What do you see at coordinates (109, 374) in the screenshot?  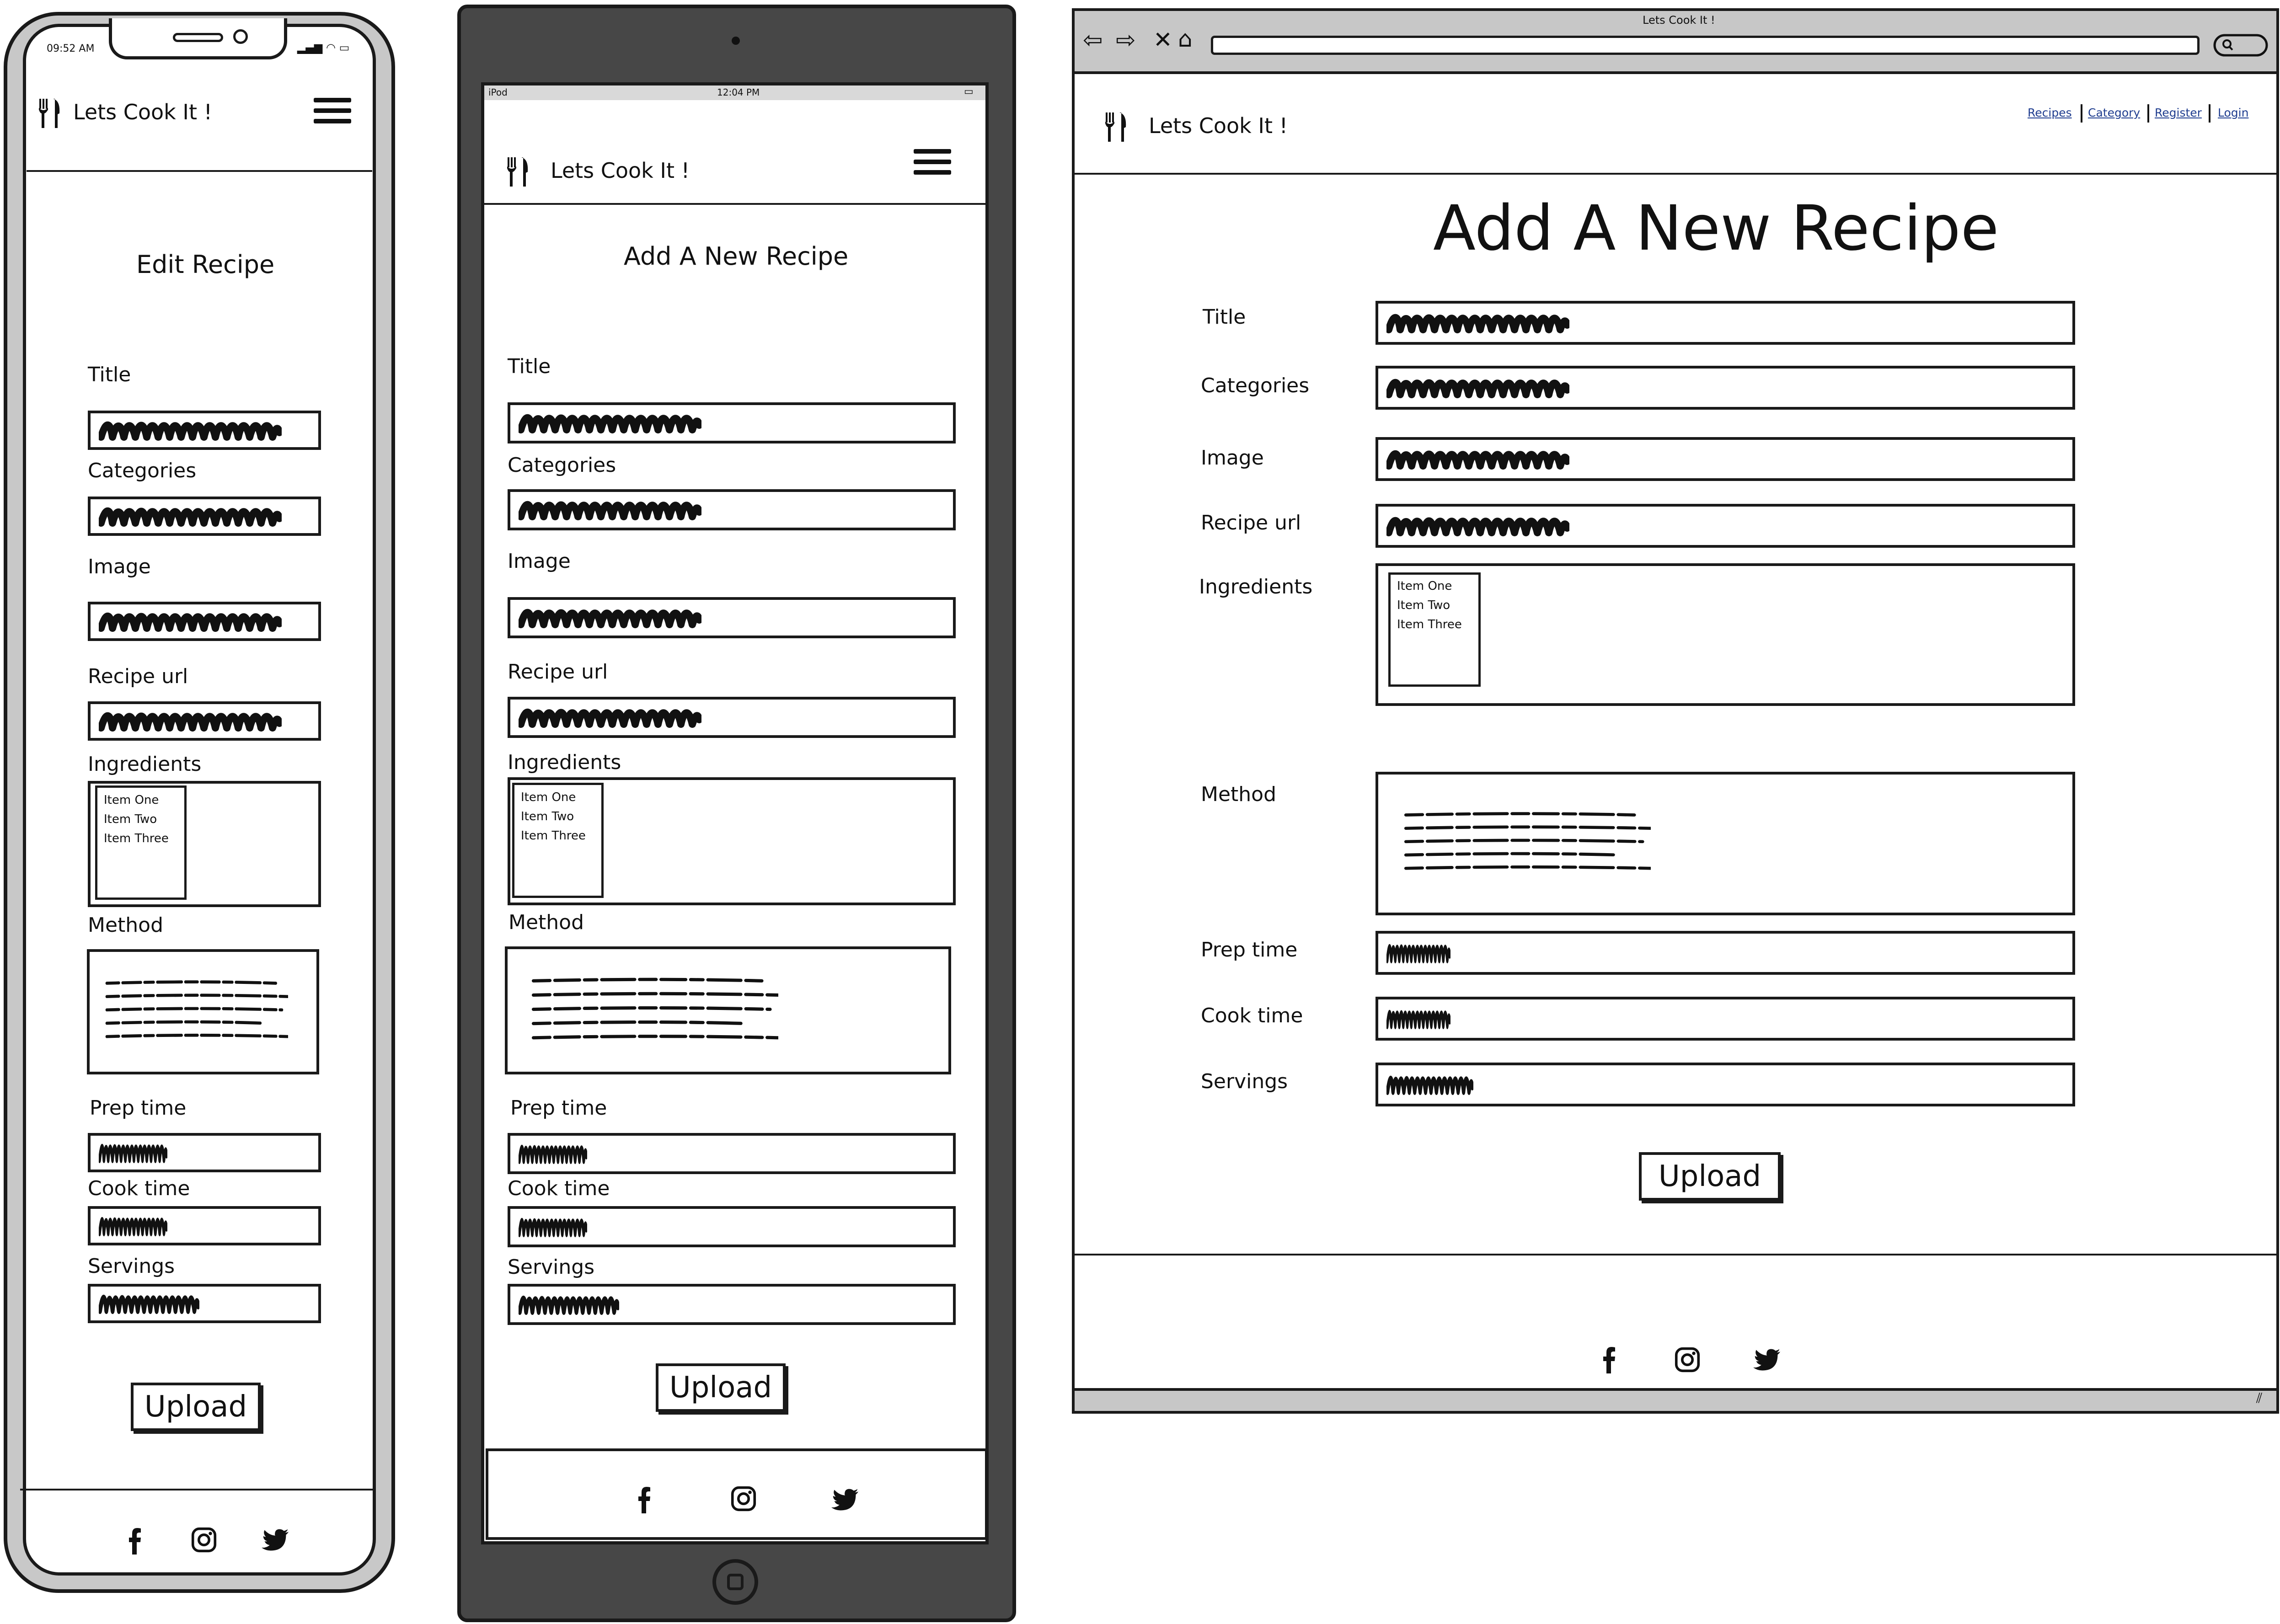 I see `phone-title-label: Title` at bounding box center [109, 374].